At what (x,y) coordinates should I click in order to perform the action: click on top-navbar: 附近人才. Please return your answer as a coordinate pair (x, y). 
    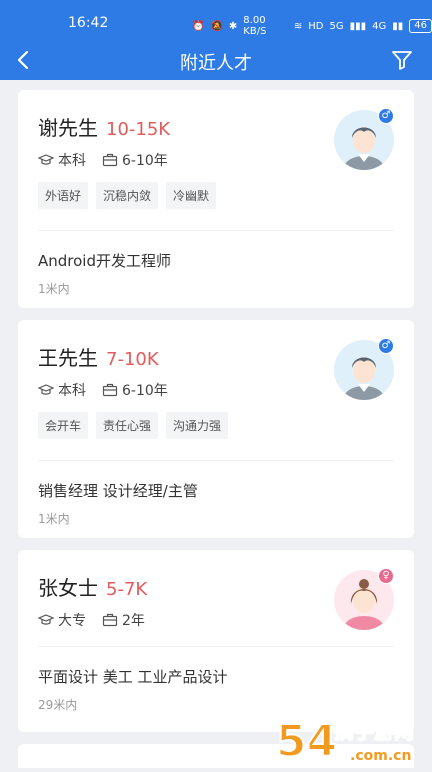
    Looking at the image, I should click on (216, 60).